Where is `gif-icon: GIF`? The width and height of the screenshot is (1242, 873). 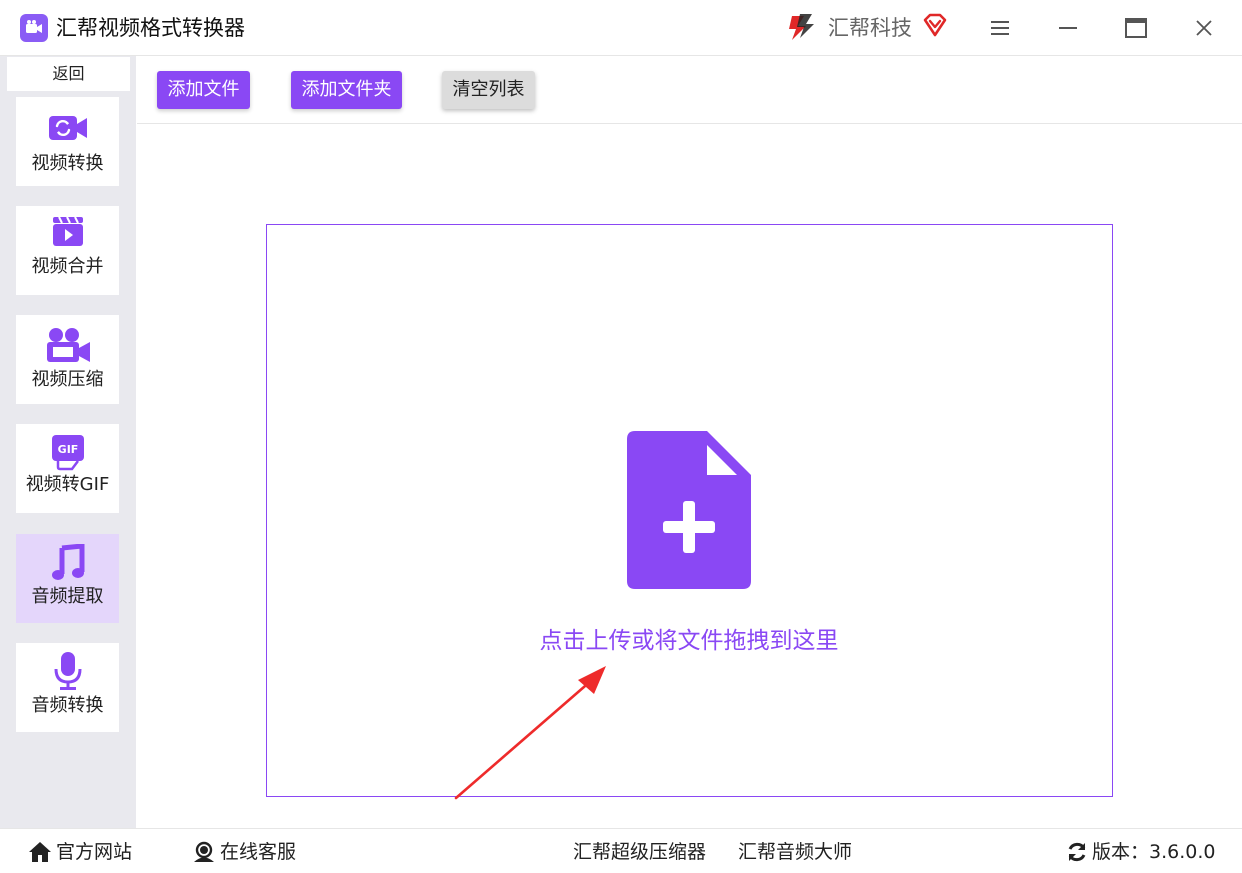
gif-icon: GIF is located at coordinates (67, 452).